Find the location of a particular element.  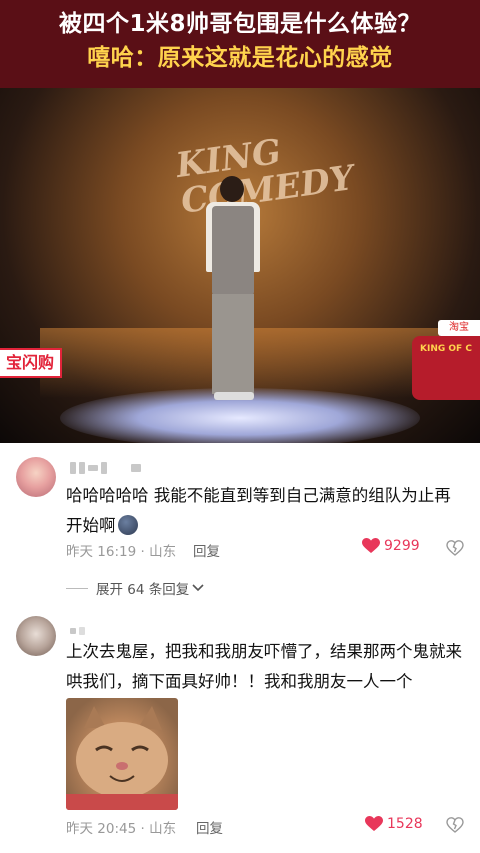

like-count: 1528 is located at coordinates (405, 824).